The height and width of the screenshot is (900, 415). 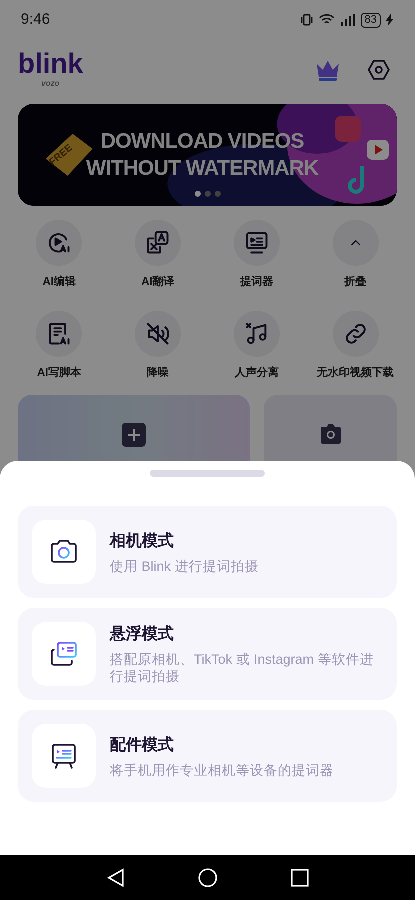 I want to click on back-icon, so click(x=115, y=878).